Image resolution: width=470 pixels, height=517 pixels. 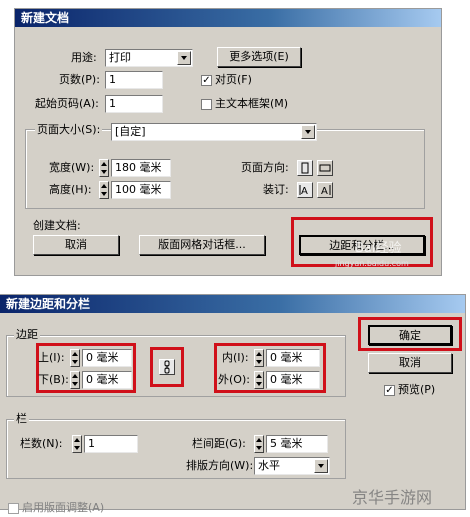 What do you see at coordinates (111, 444) in the screenshot?
I see `columns-count-input: 1` at bounding box center [111, 444].